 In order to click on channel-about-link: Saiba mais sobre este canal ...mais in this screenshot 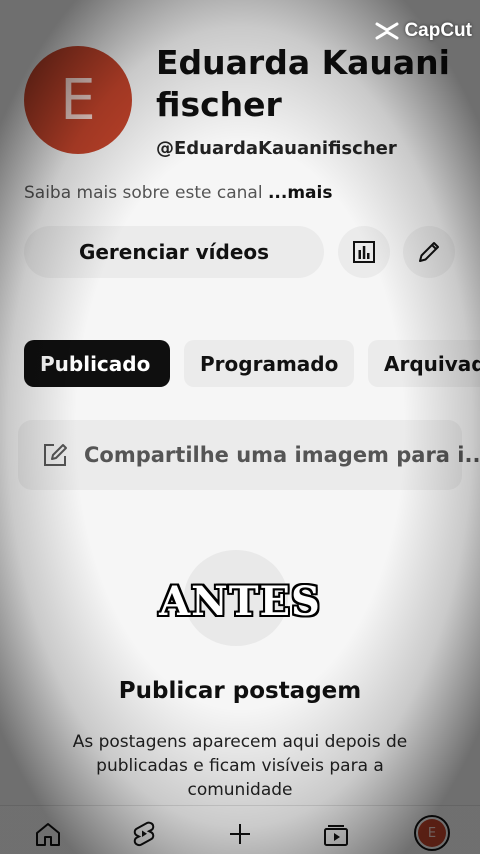, I will do `click(178, 193)`.